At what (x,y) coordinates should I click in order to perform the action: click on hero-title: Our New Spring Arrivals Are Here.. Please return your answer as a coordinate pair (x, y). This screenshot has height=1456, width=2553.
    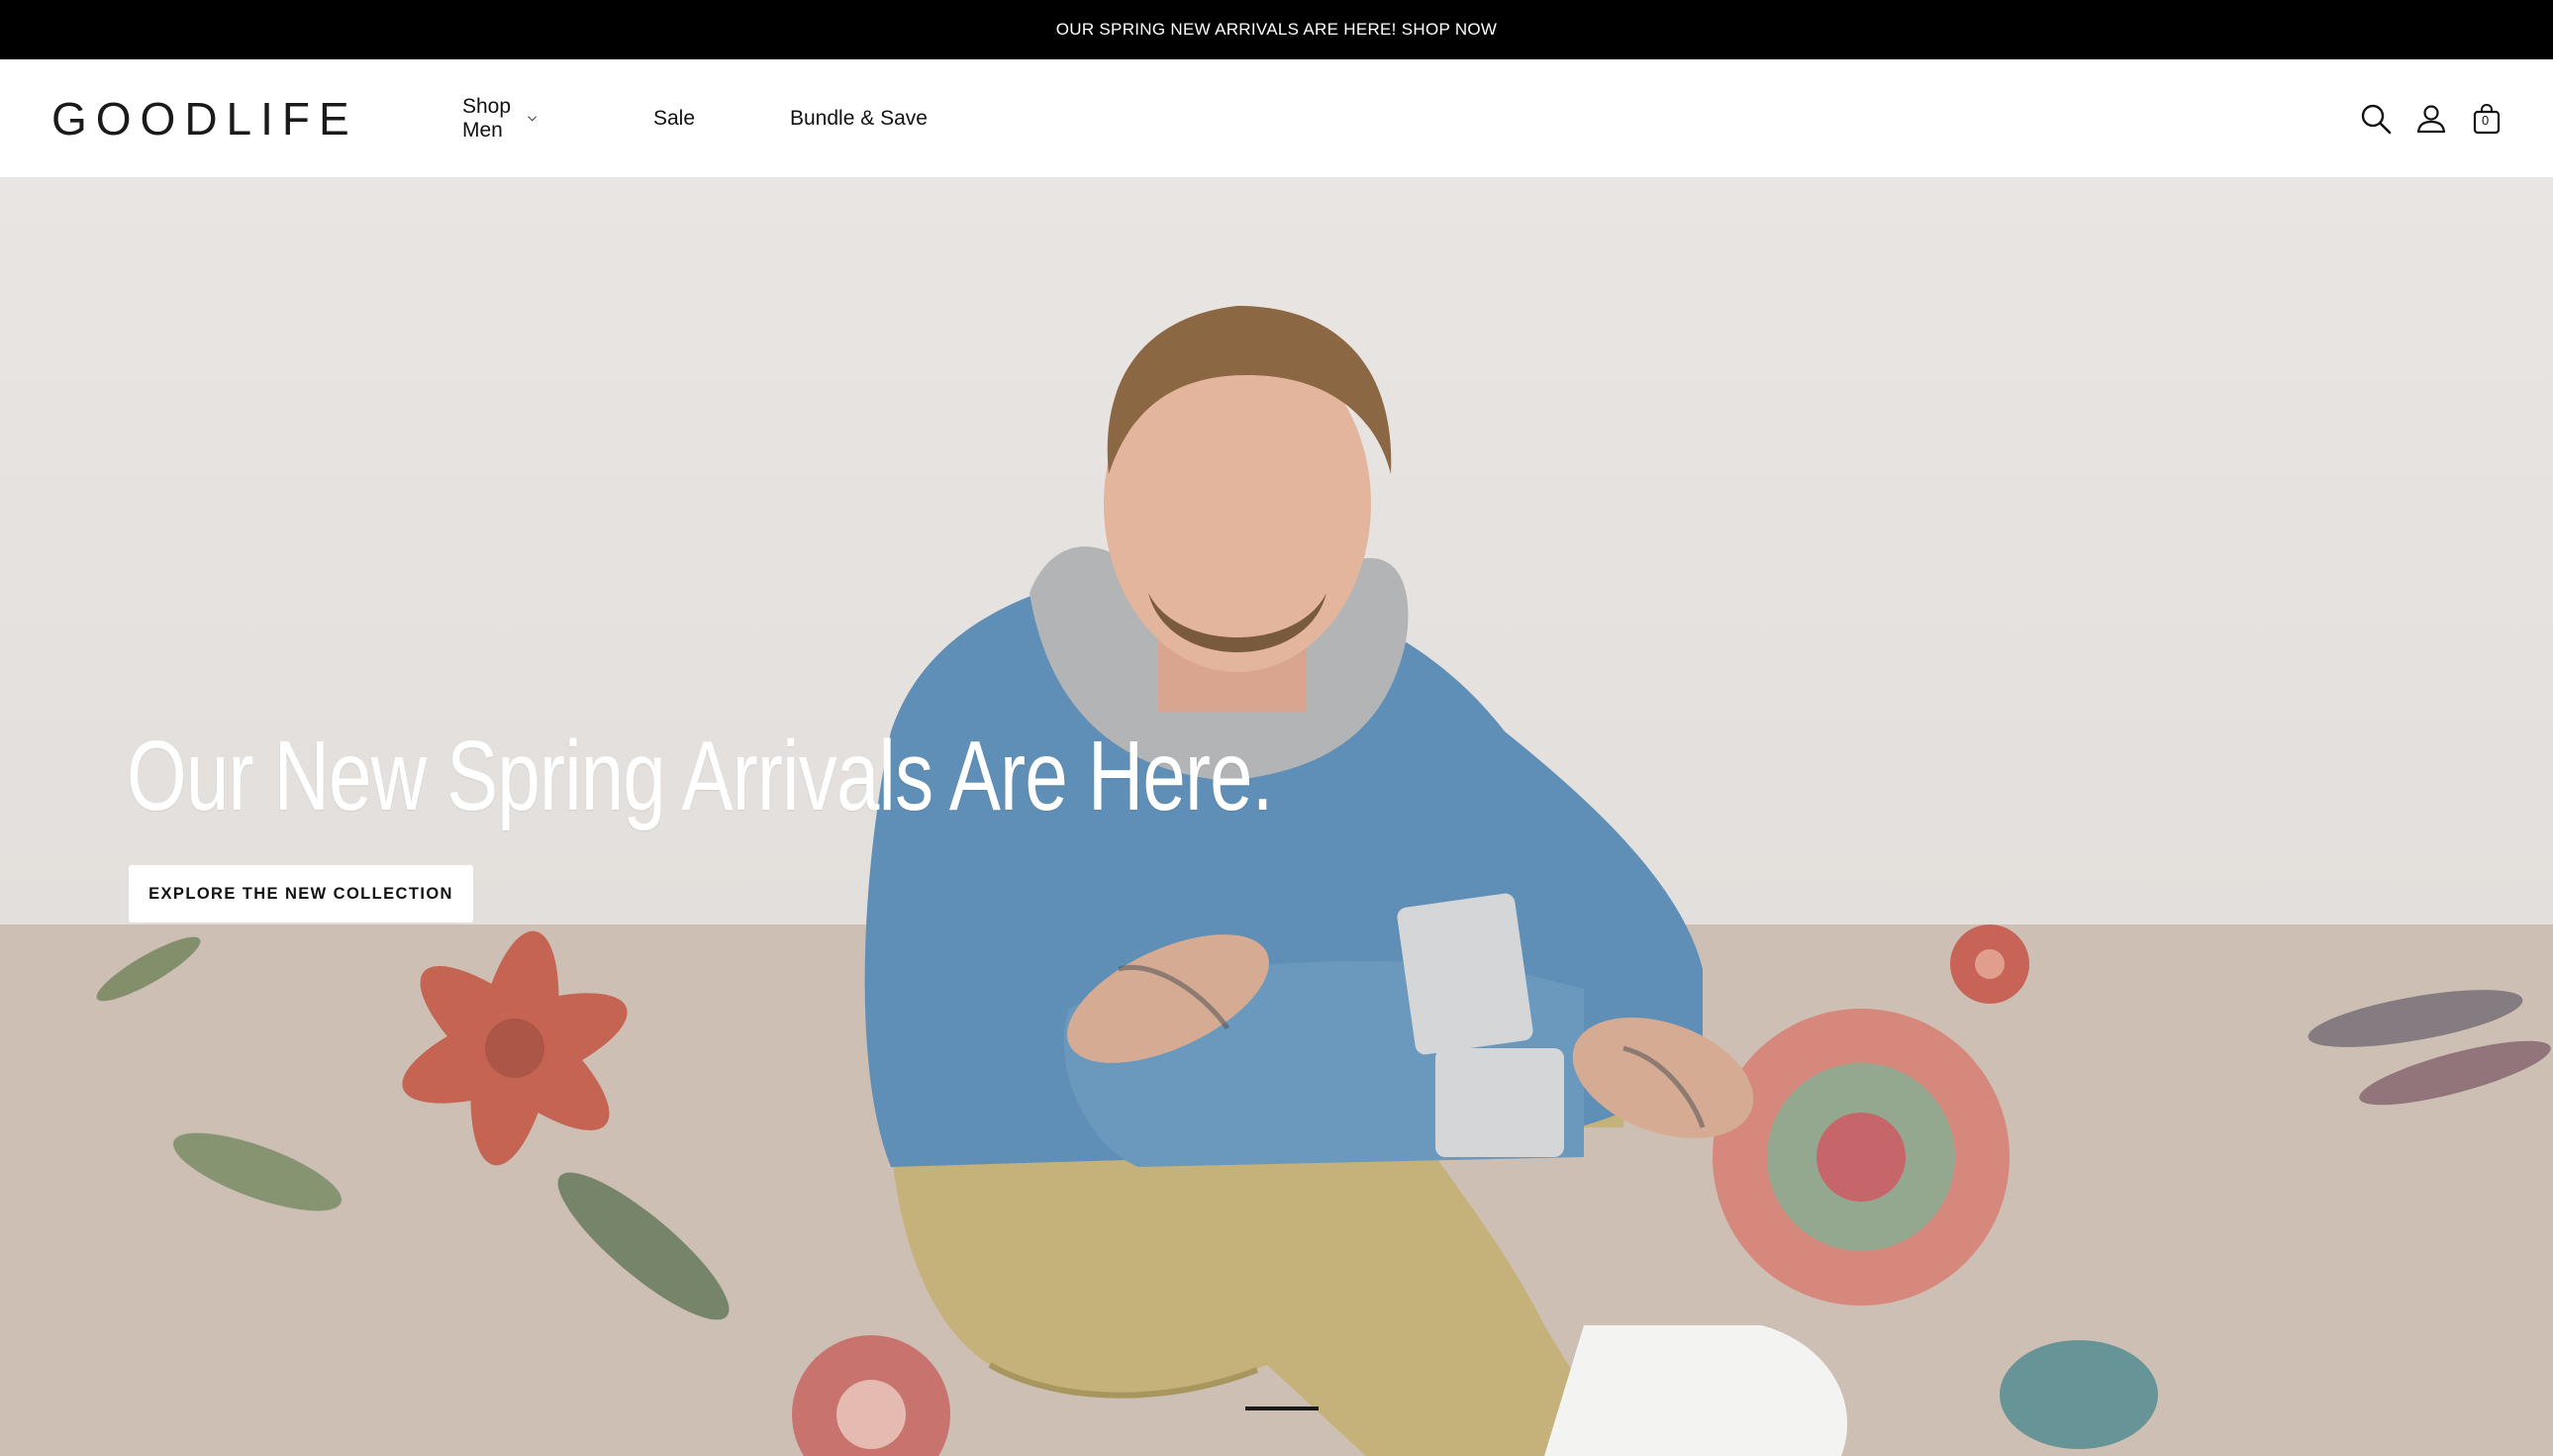
    Looking at the image, I should click on (700, 776).